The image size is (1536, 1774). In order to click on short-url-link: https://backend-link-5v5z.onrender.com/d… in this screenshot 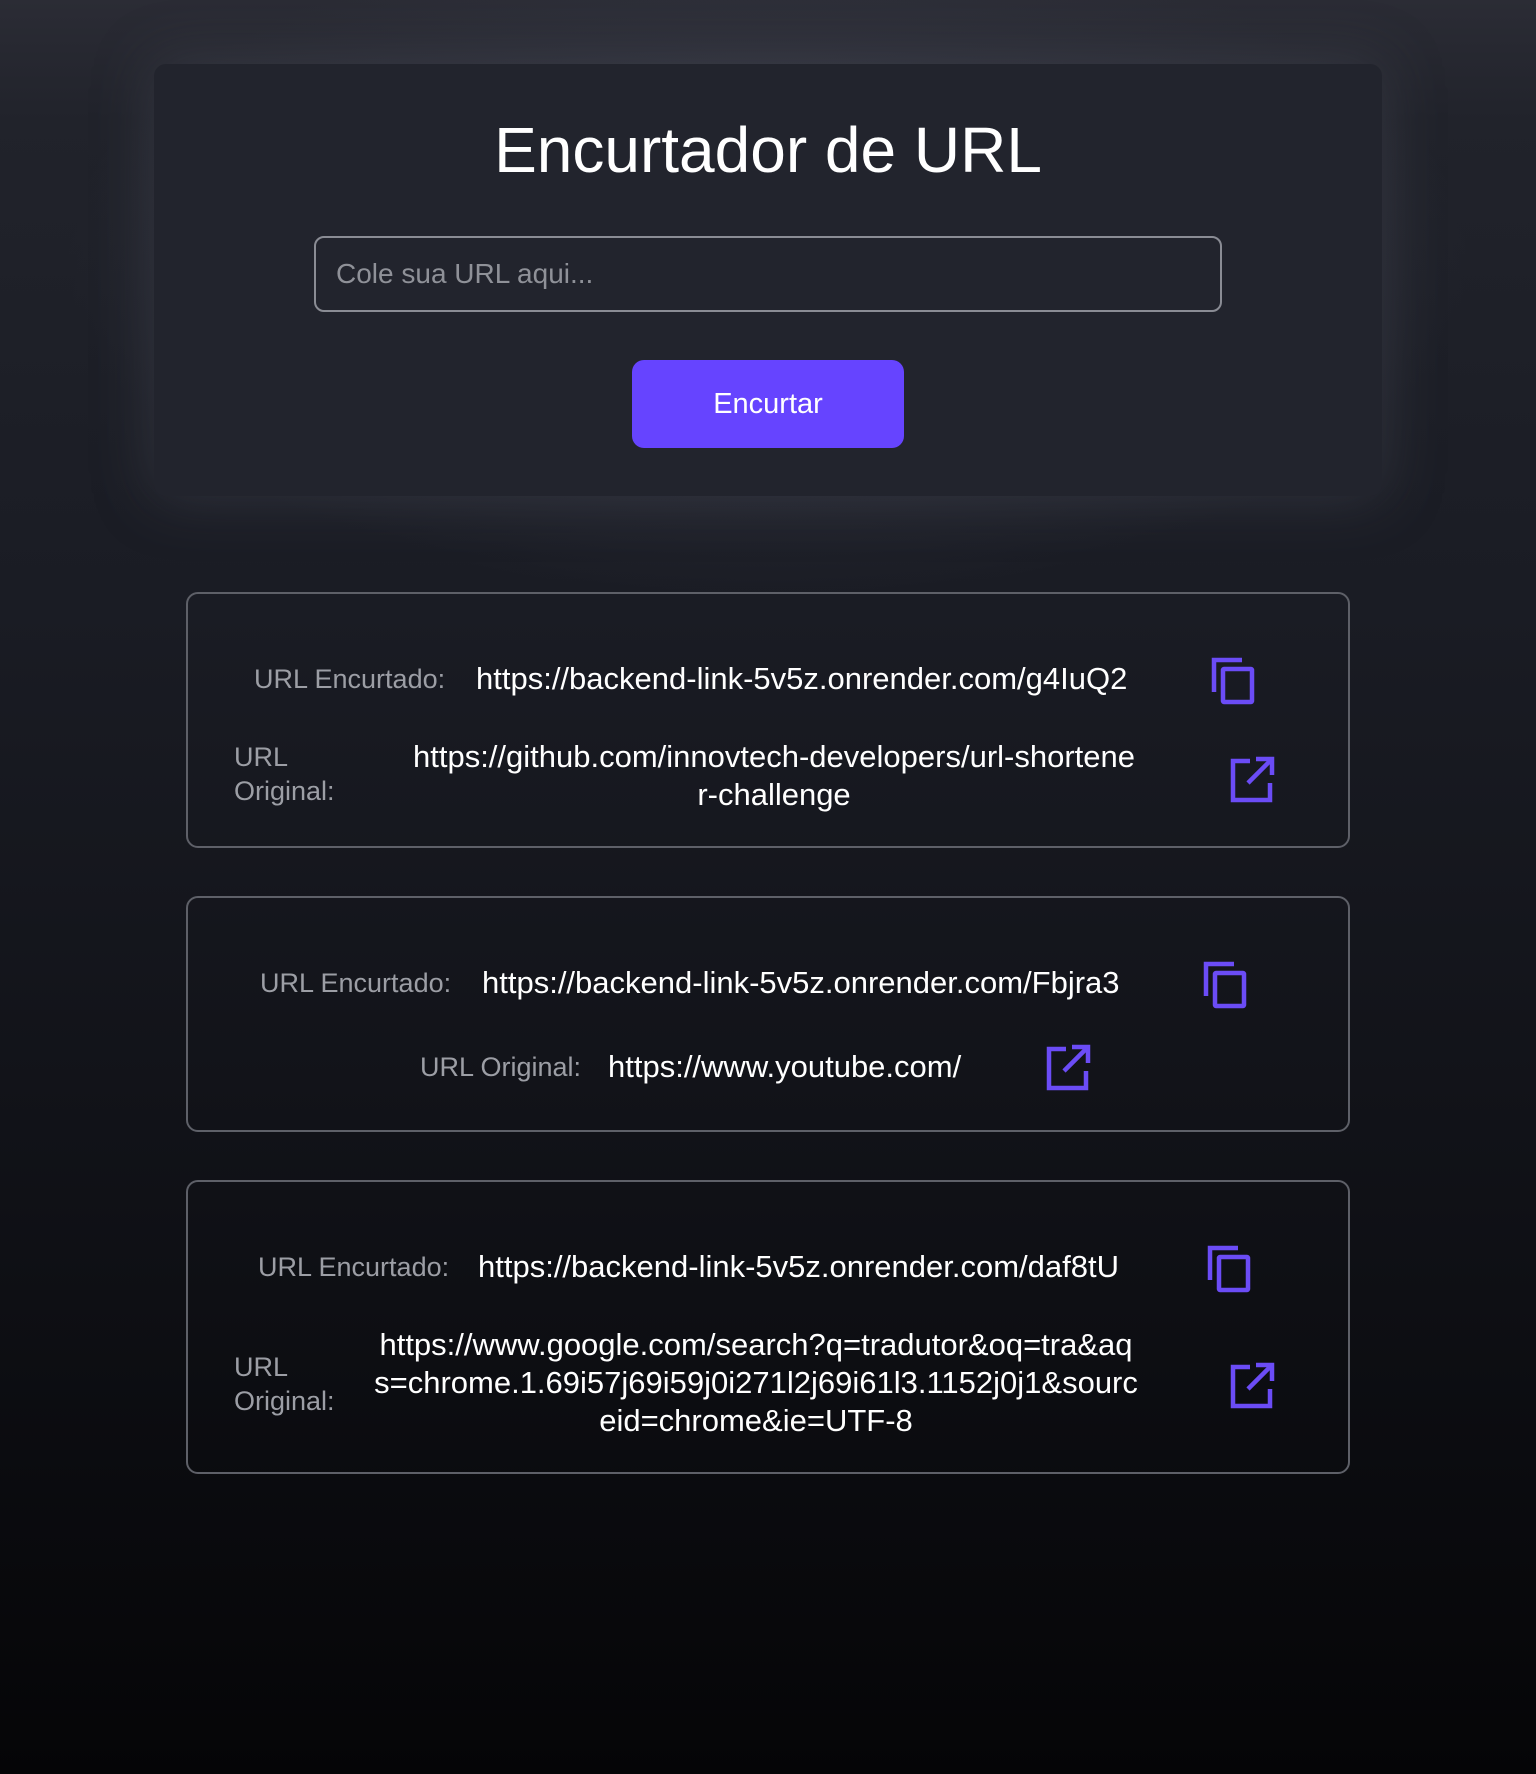, I will do `click(798, 1267)`.